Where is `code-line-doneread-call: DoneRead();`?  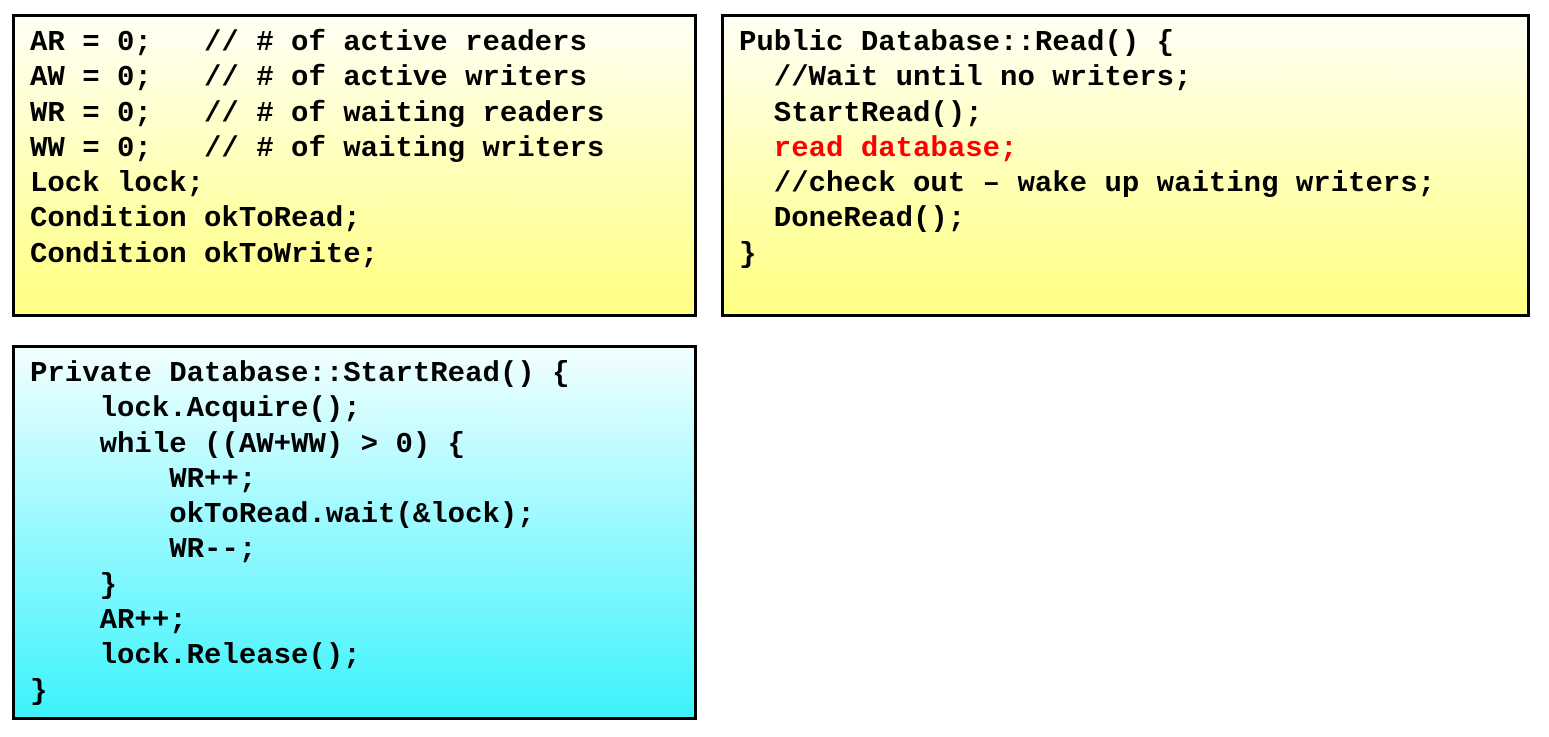
code-line-doneread-call: DoneRead(); is located at coordinates (852, 219).